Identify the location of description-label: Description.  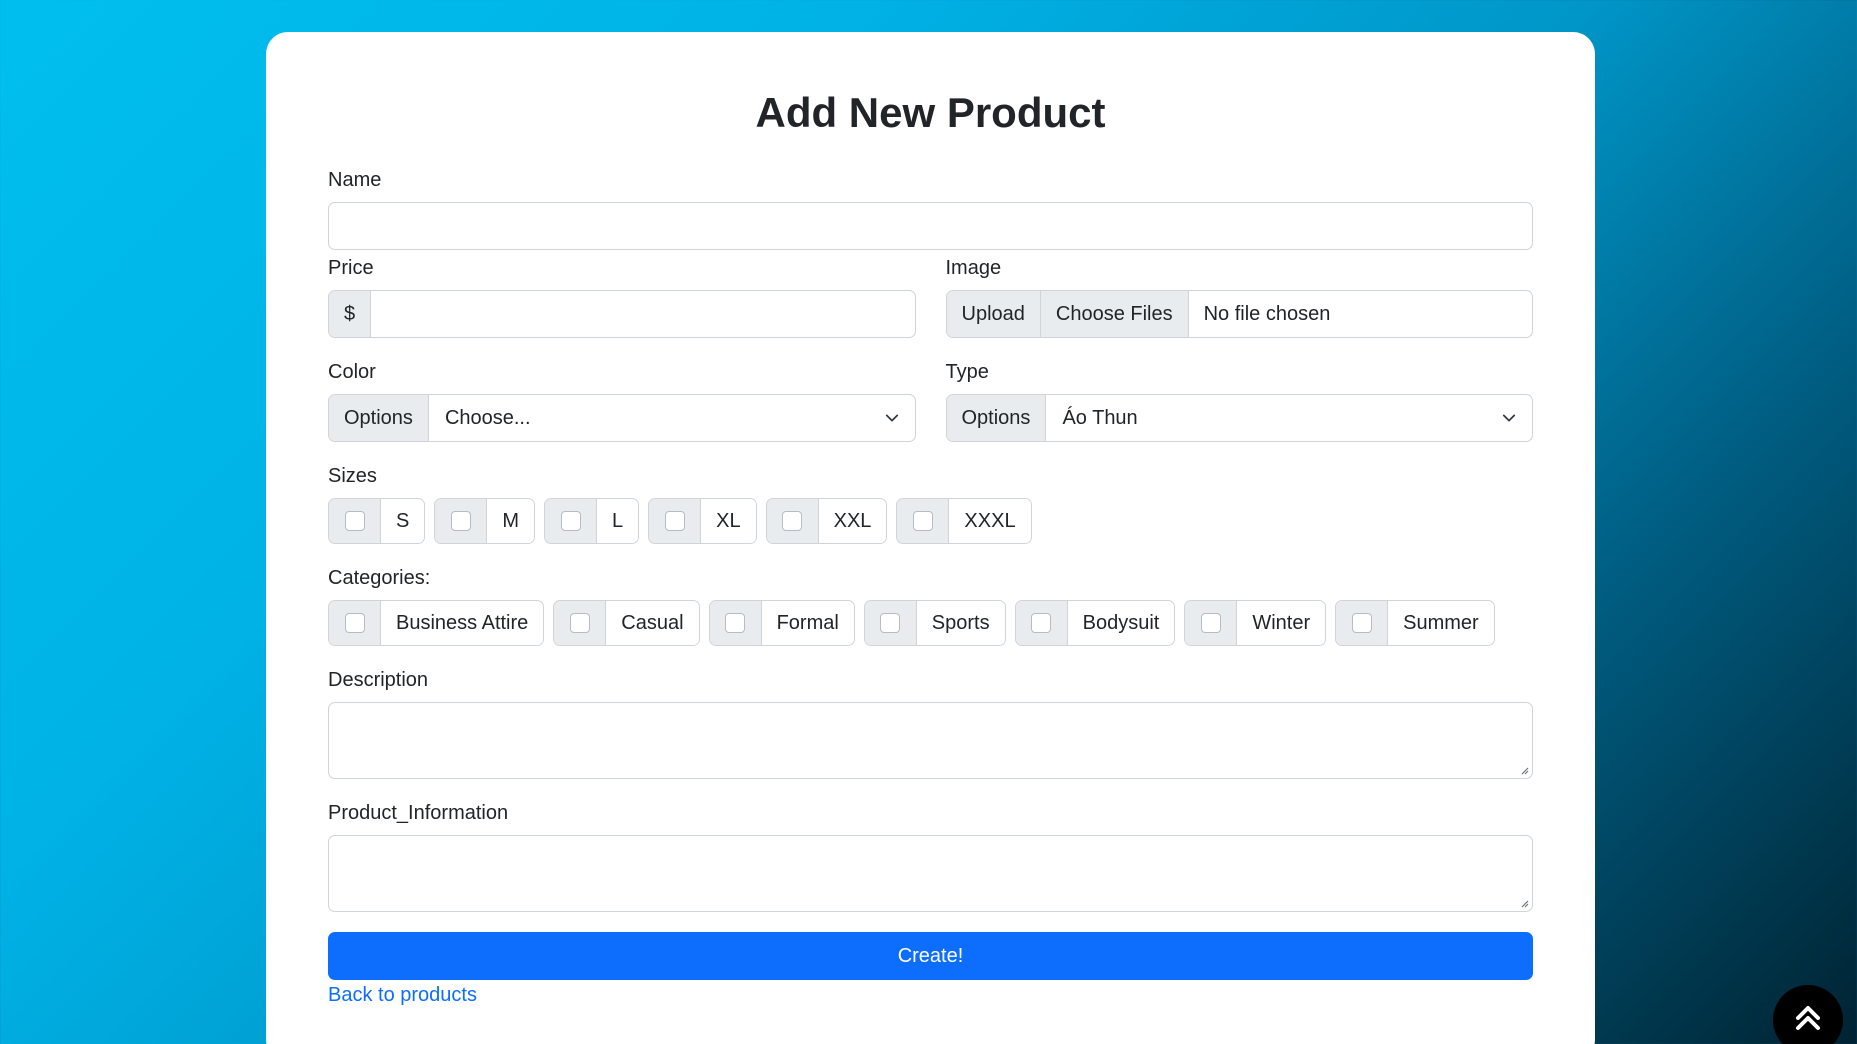
(378, 680).